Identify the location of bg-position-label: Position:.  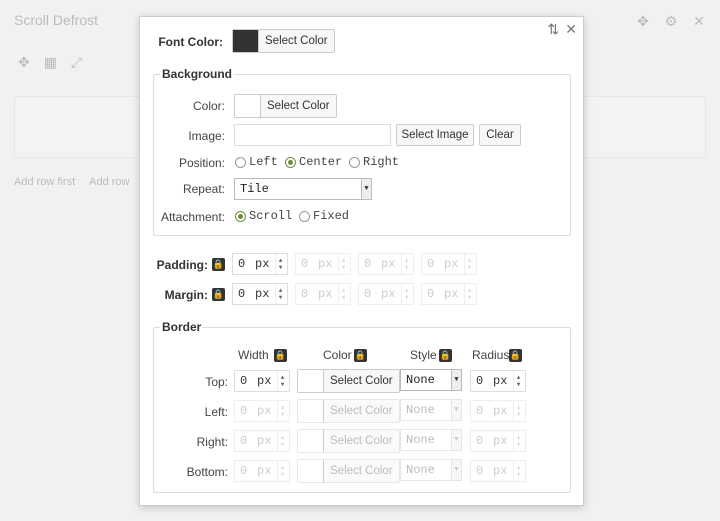
(201, 163).